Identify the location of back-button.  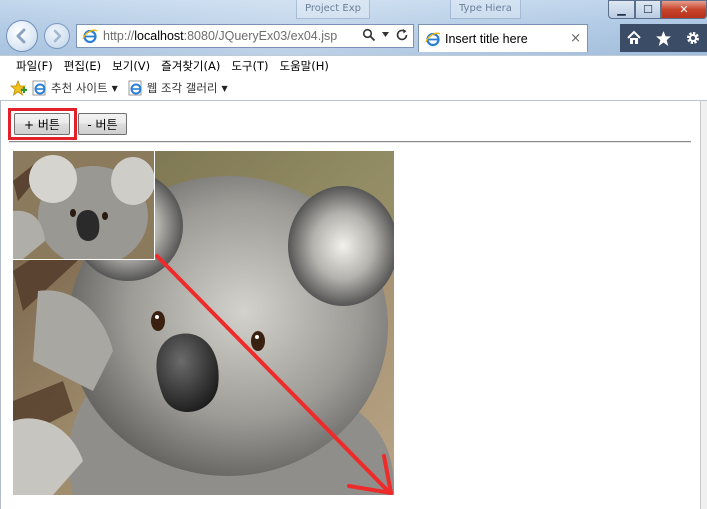
(22, 36).